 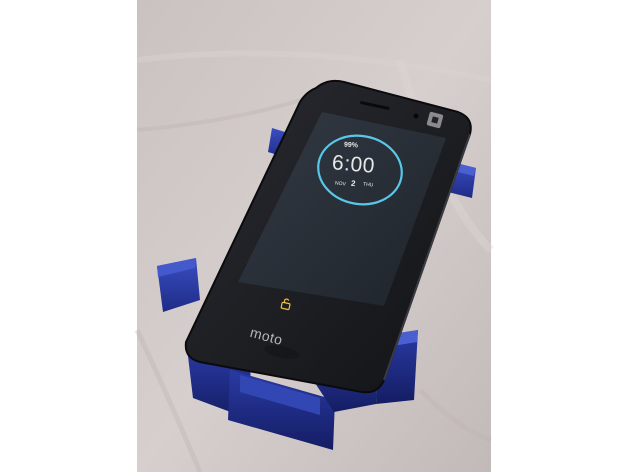 What do you see at coordinates (353, 183) in the screenshot?
I see `lockscreen-day: 2` at bounding box center [353, 183].